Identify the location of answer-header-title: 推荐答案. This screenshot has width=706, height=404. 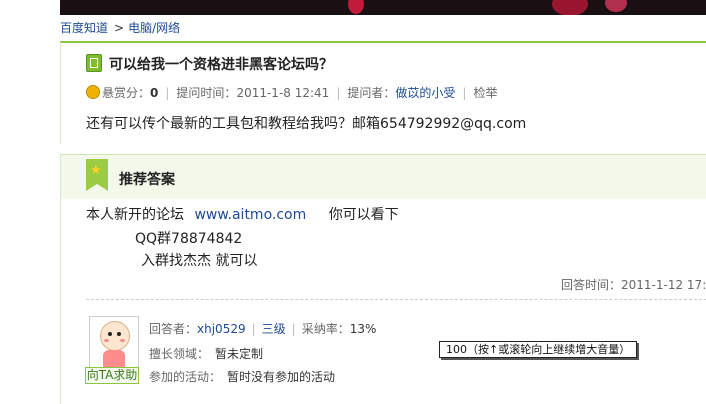
(147, 180).